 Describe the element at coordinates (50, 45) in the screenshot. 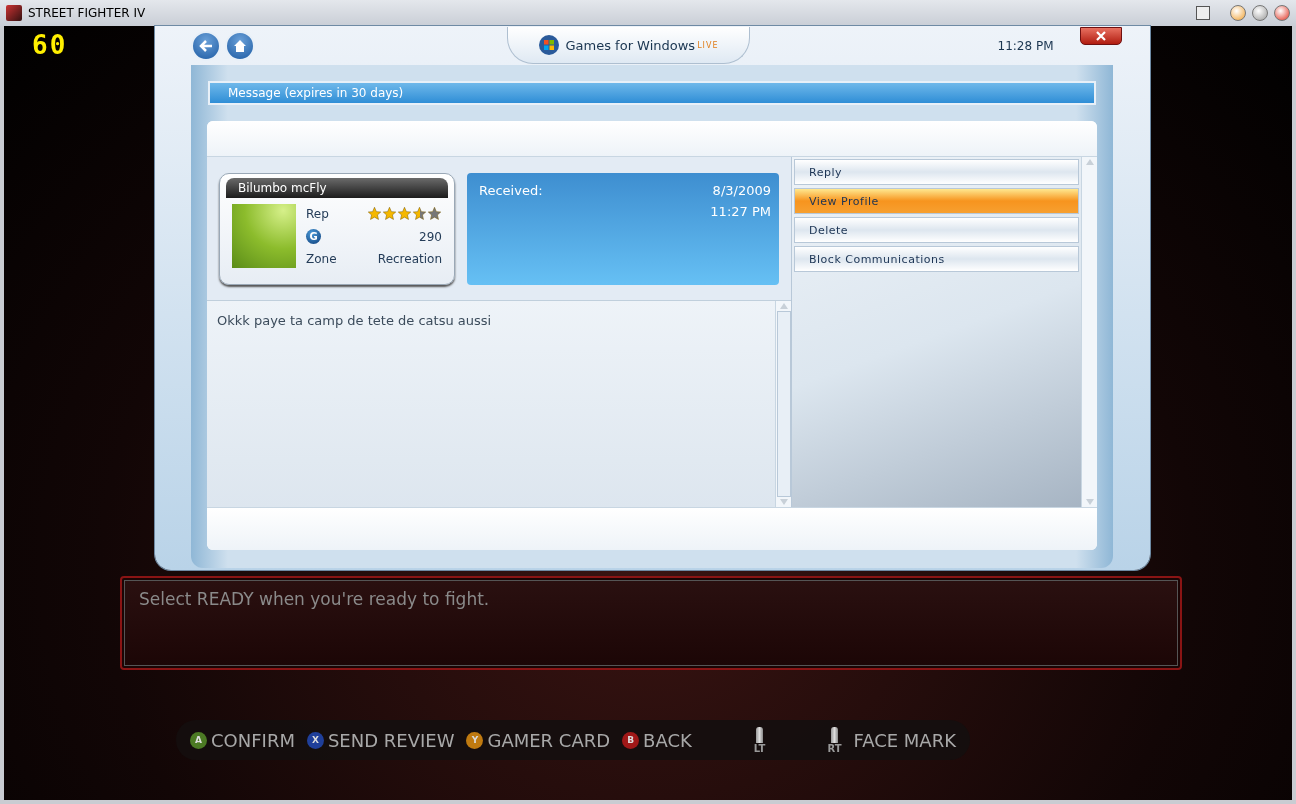

I see `fps-counter: 60` at that location.